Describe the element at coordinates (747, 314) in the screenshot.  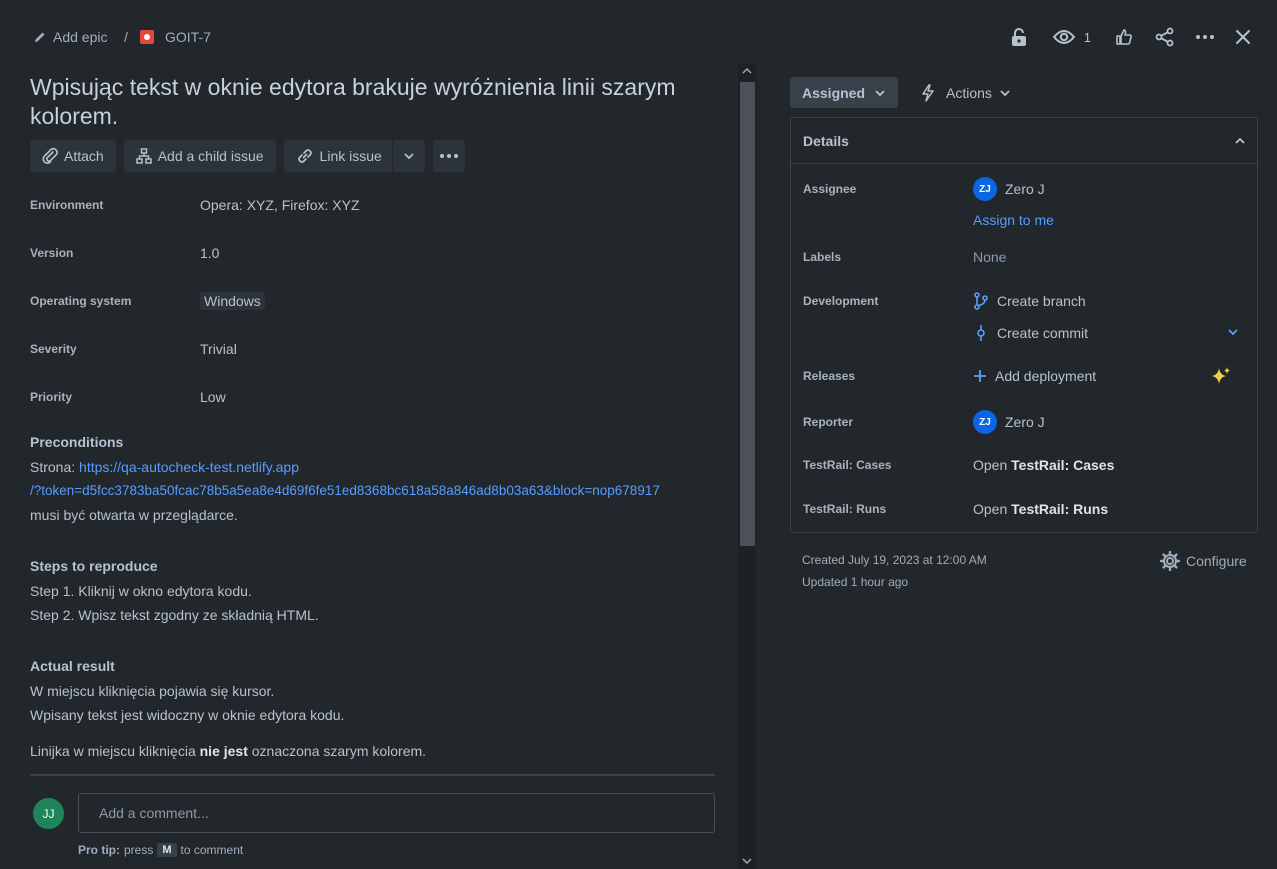
I see `scrollbar-thumb` at that location.